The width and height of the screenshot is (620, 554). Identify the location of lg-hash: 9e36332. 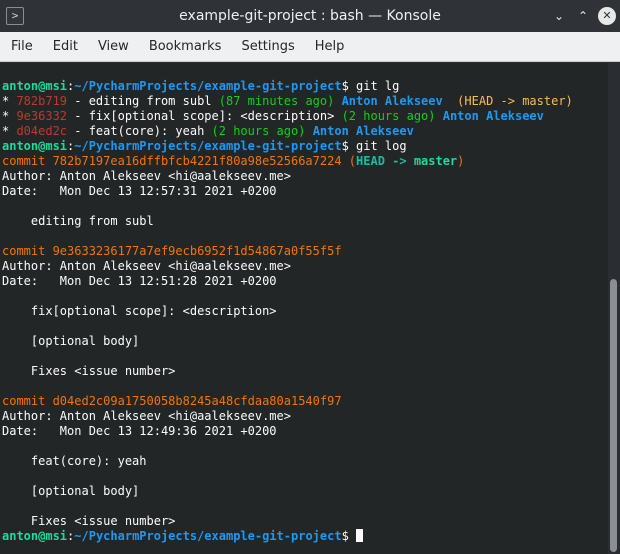
(42, 116).